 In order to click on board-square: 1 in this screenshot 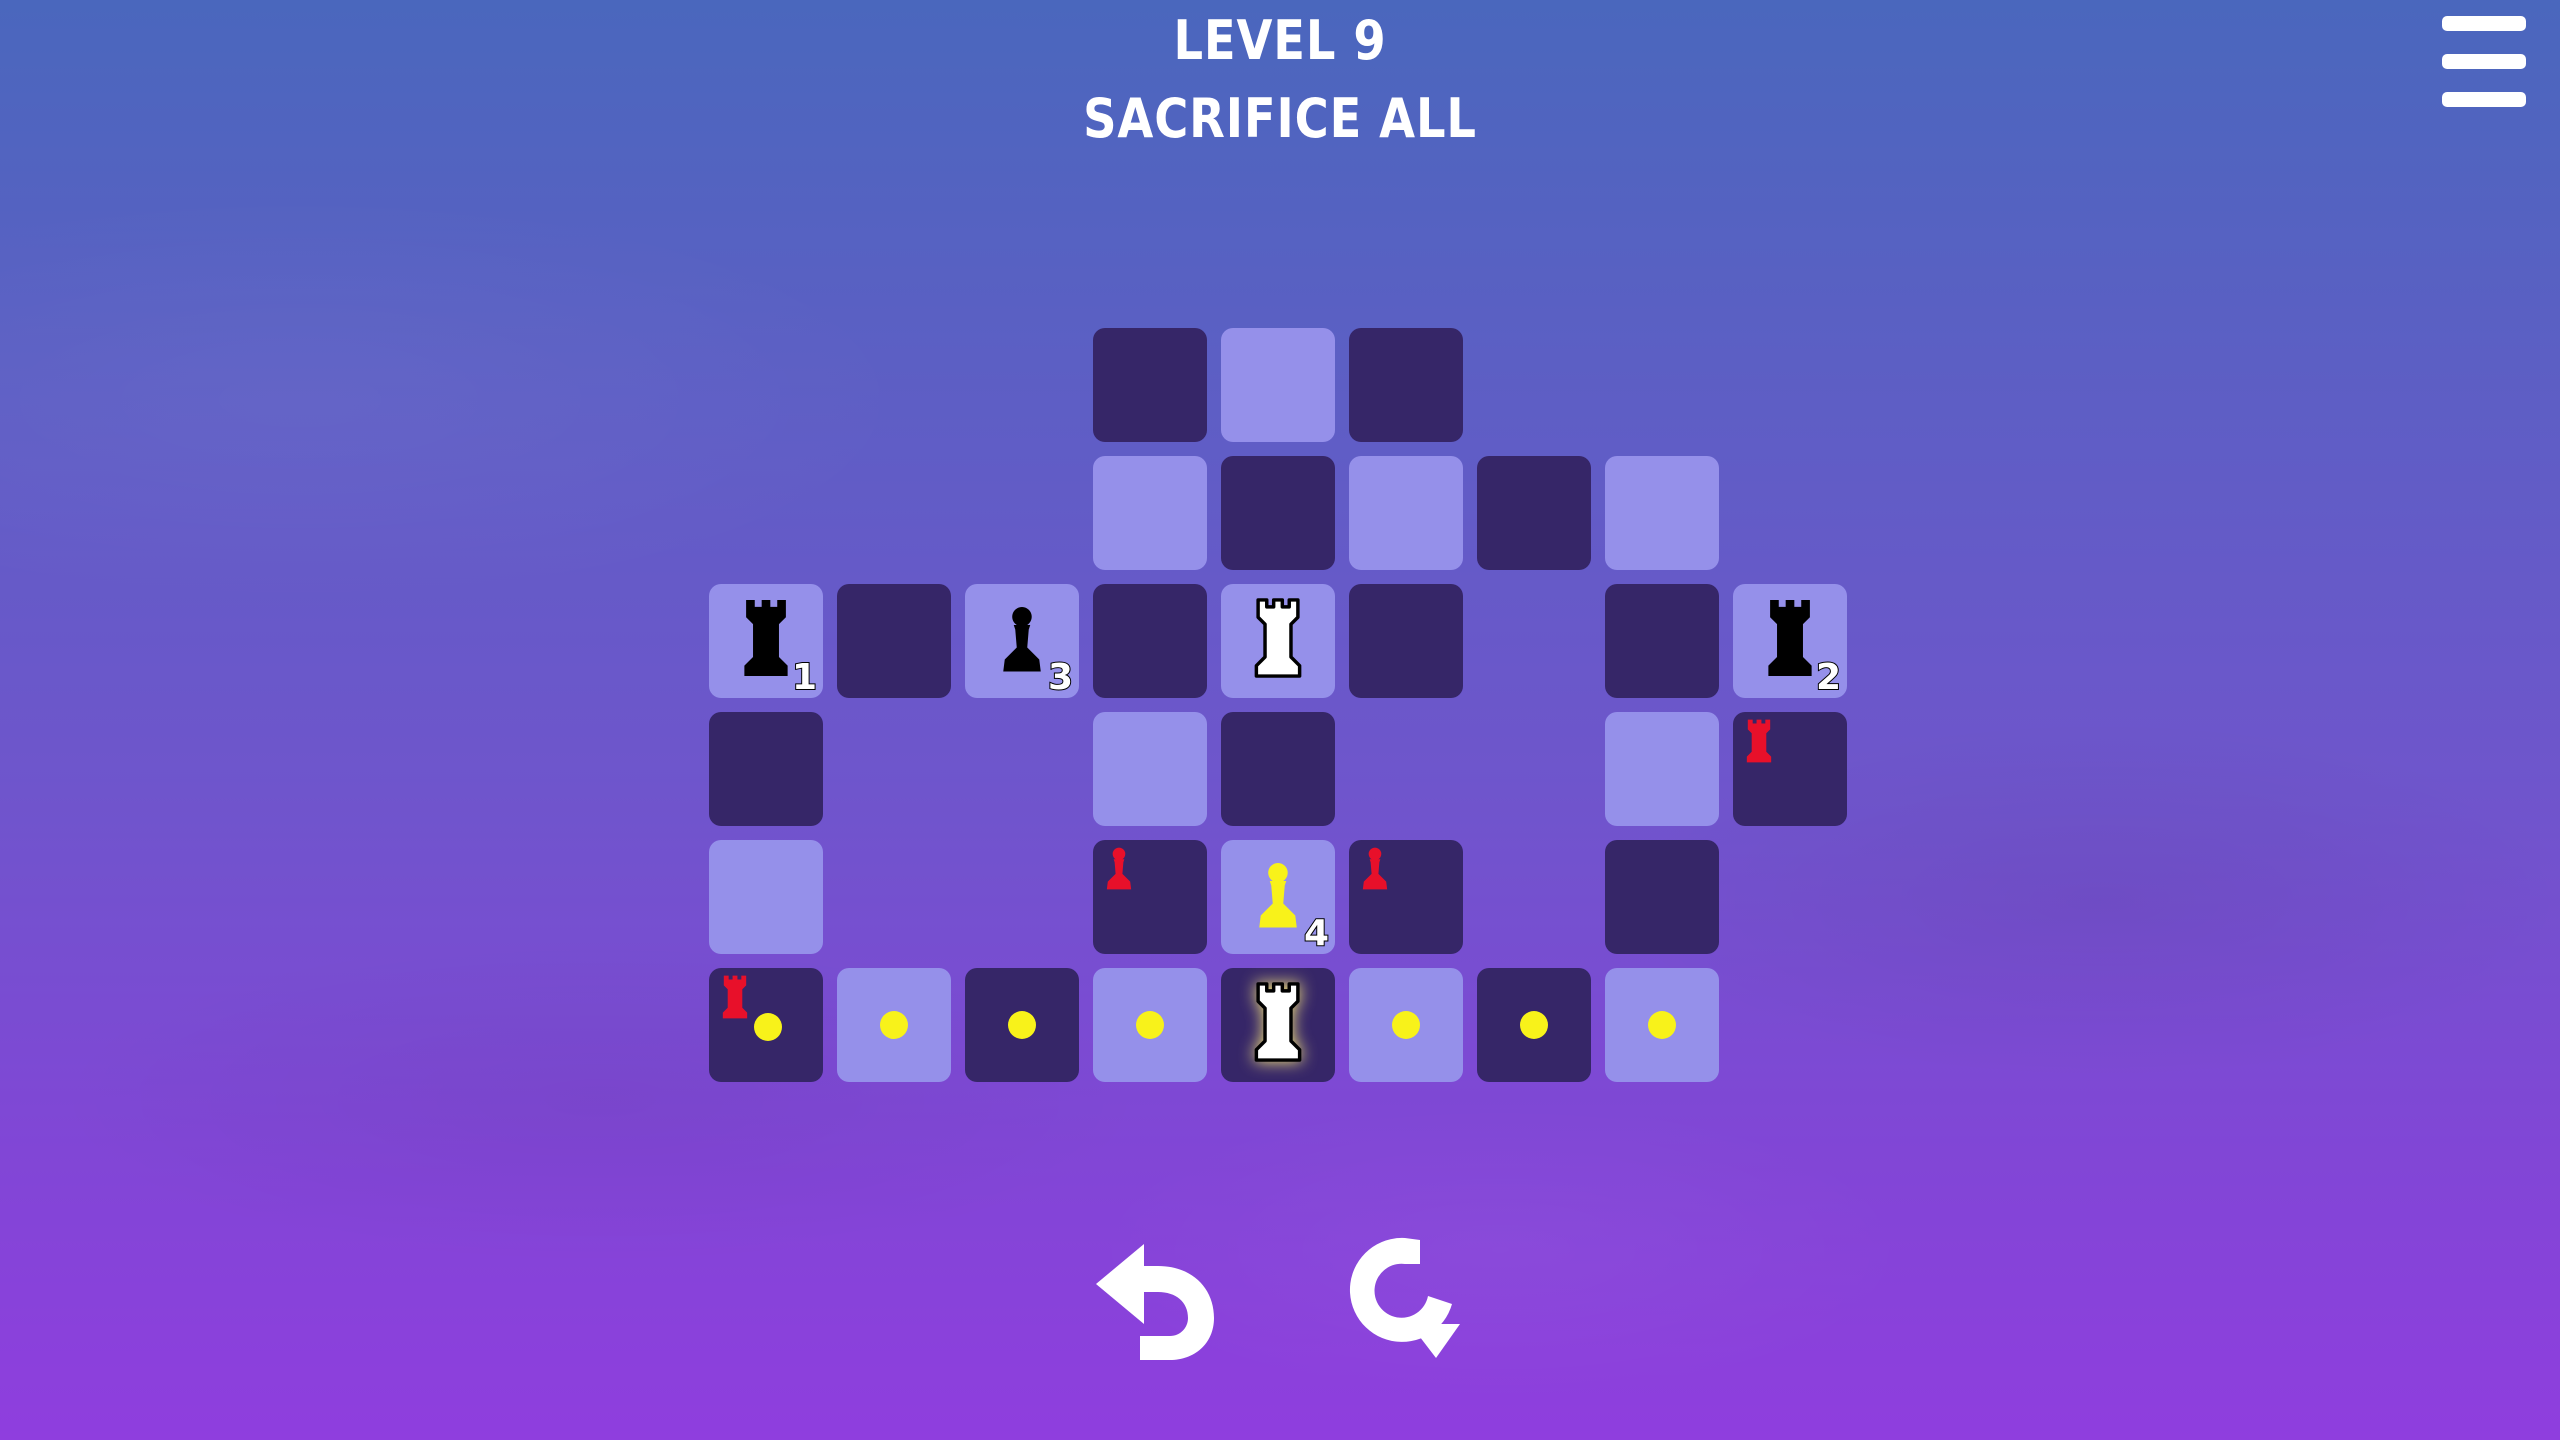, I will do `click(766, 641)`.